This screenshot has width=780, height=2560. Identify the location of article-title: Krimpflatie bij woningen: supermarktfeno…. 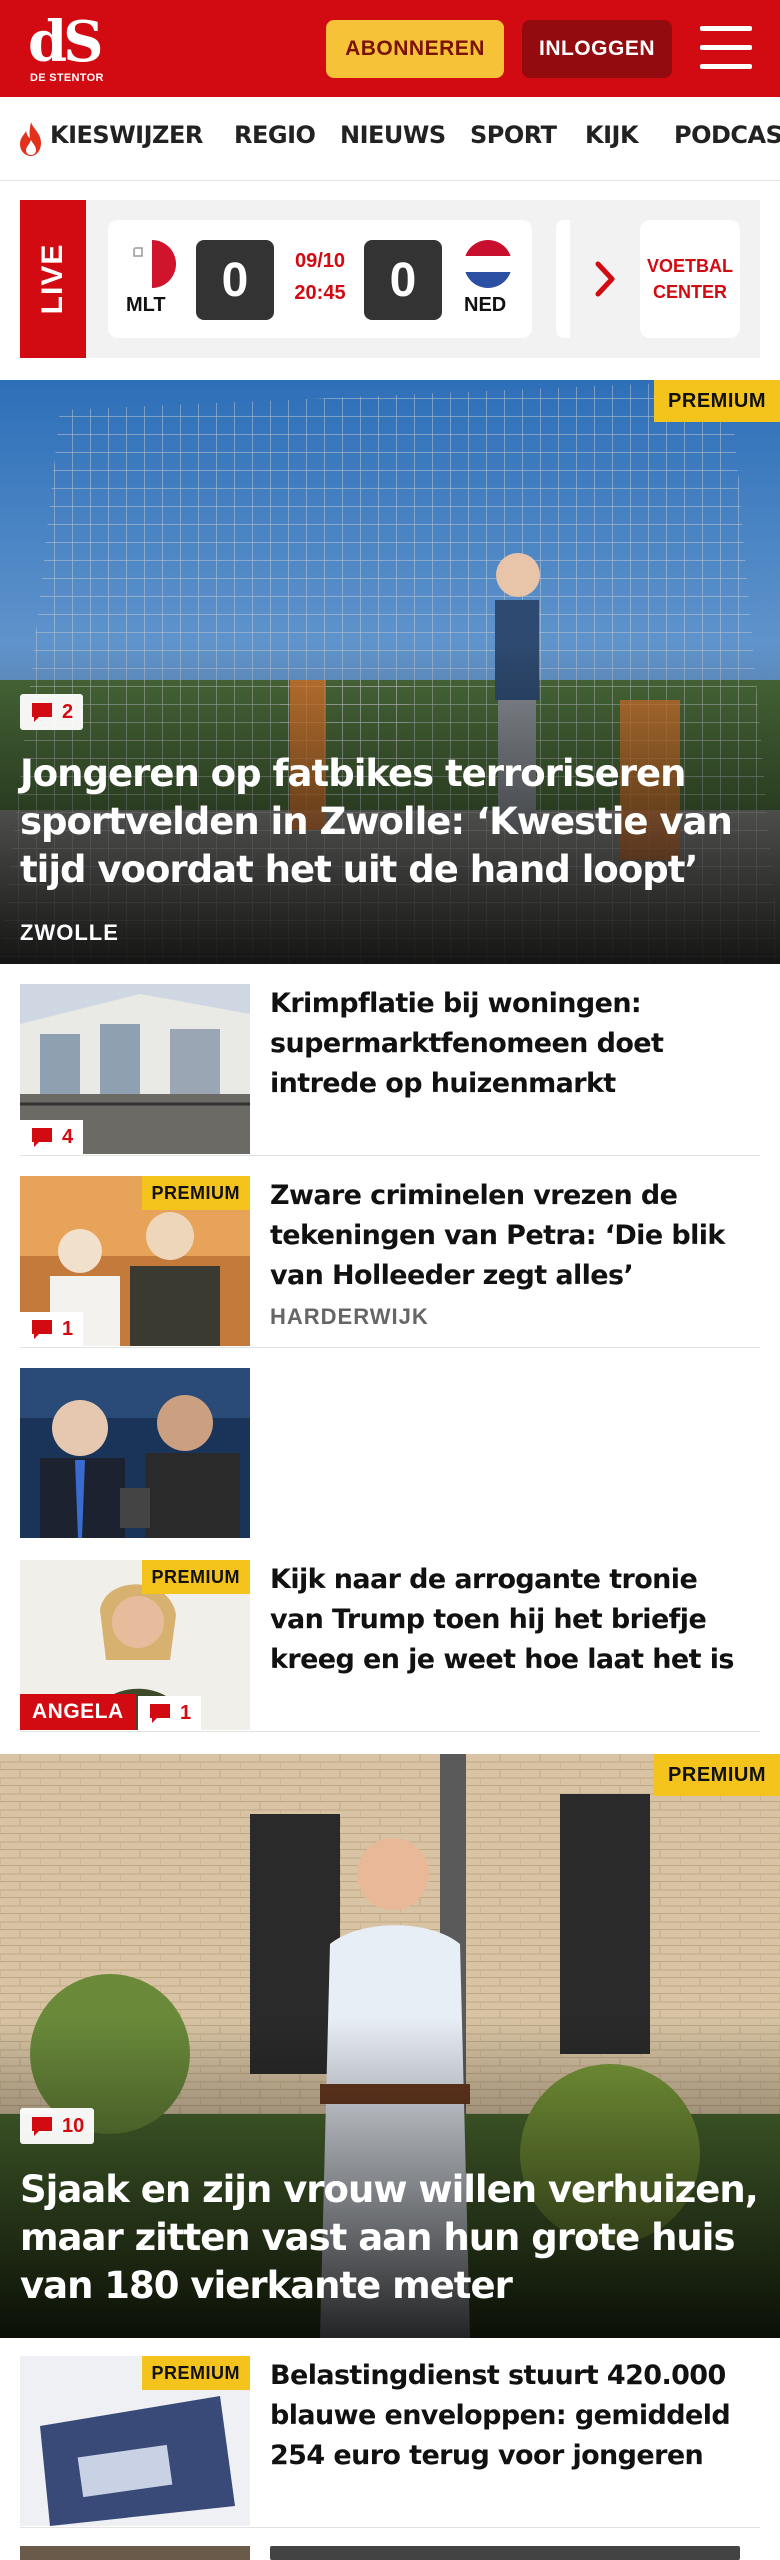
(510, 1044).